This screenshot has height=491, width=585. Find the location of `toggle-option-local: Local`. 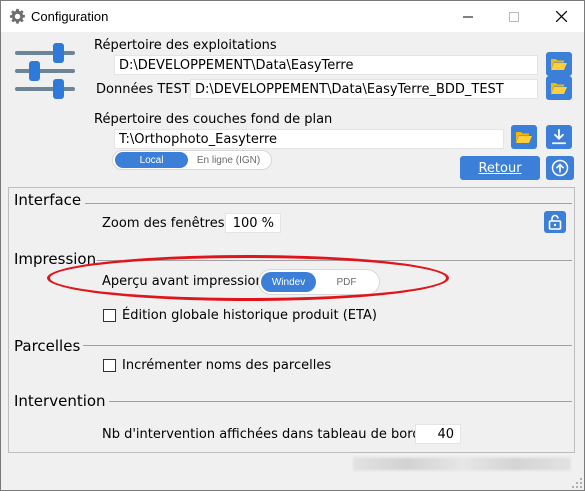

toggle-option-local: Local is located at coordinates (152, 160).